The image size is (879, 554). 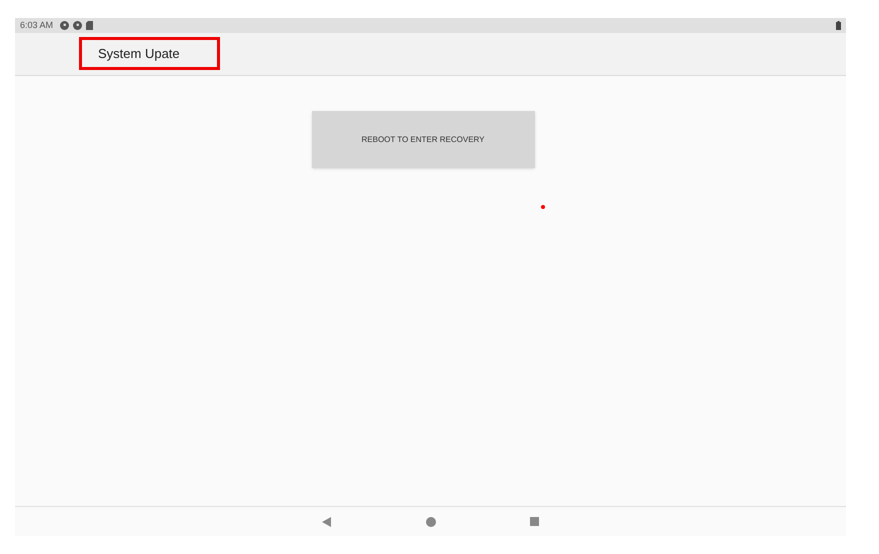 What do you see at coordinates (838, 25) in the screenshot?
I see `battery-icon` at bounding box center [838, 25].